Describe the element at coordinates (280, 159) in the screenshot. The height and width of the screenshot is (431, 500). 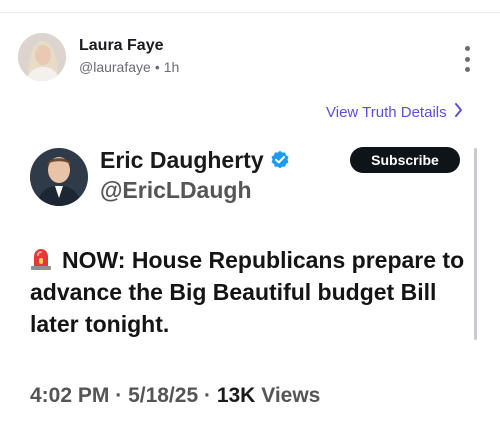
I see `verified-badge-icon` at that location.